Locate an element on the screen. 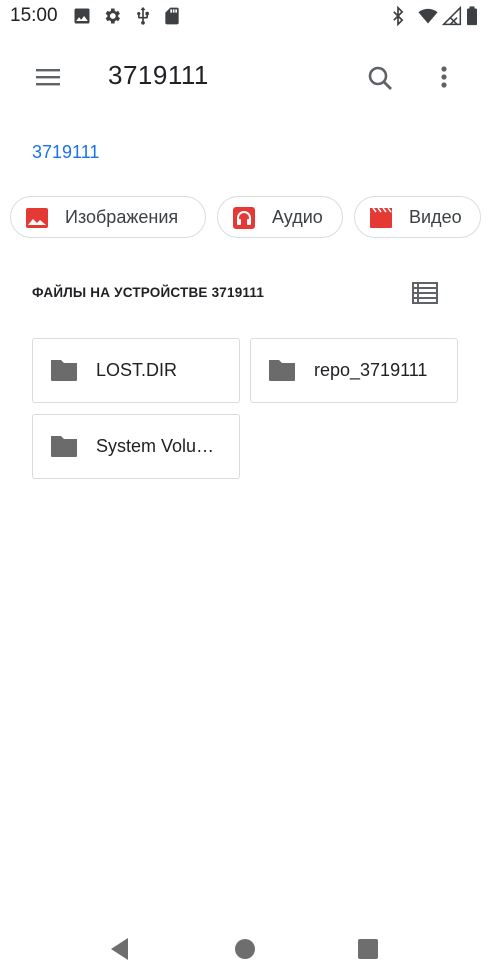  movie-icon is located at coordinates (381, 217).